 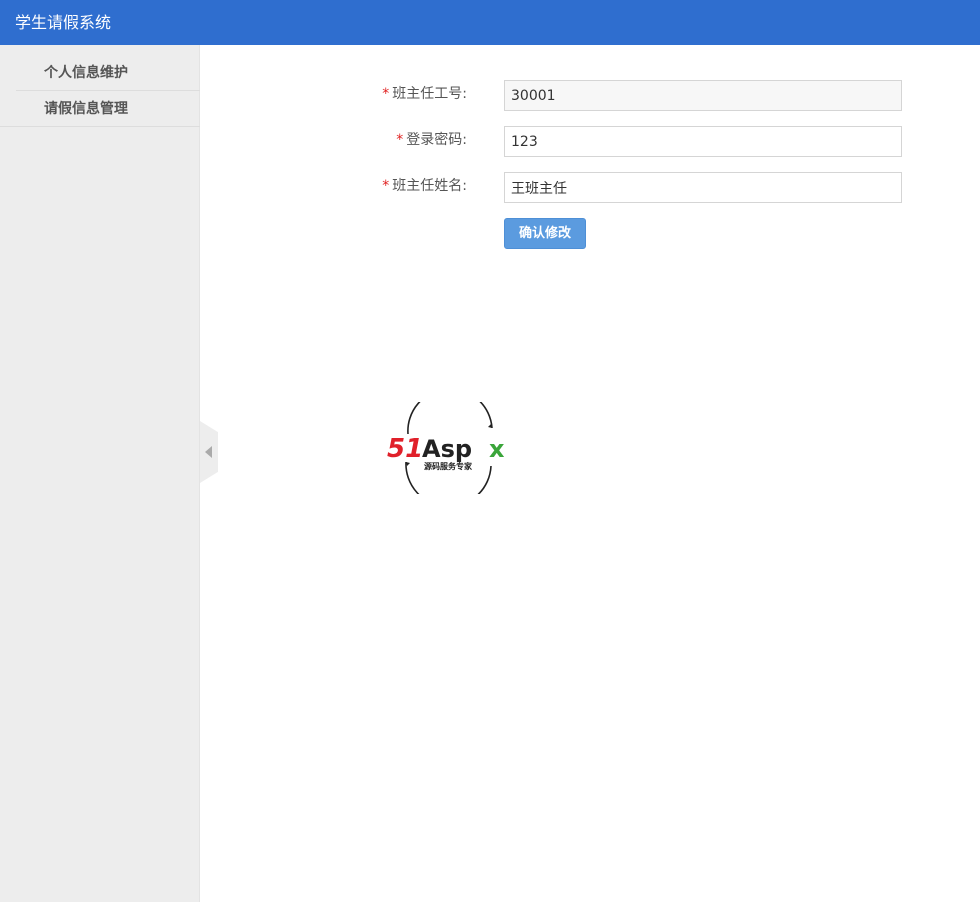 I want to click on svg-text: 源码服务专家, so click(x=448, y=466).